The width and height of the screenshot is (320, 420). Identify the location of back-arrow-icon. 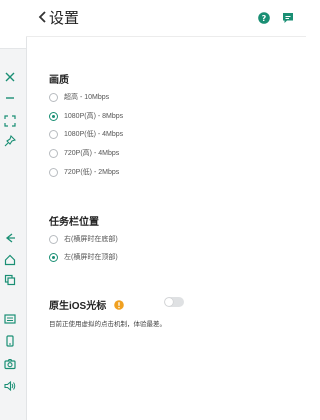
(43, 17).